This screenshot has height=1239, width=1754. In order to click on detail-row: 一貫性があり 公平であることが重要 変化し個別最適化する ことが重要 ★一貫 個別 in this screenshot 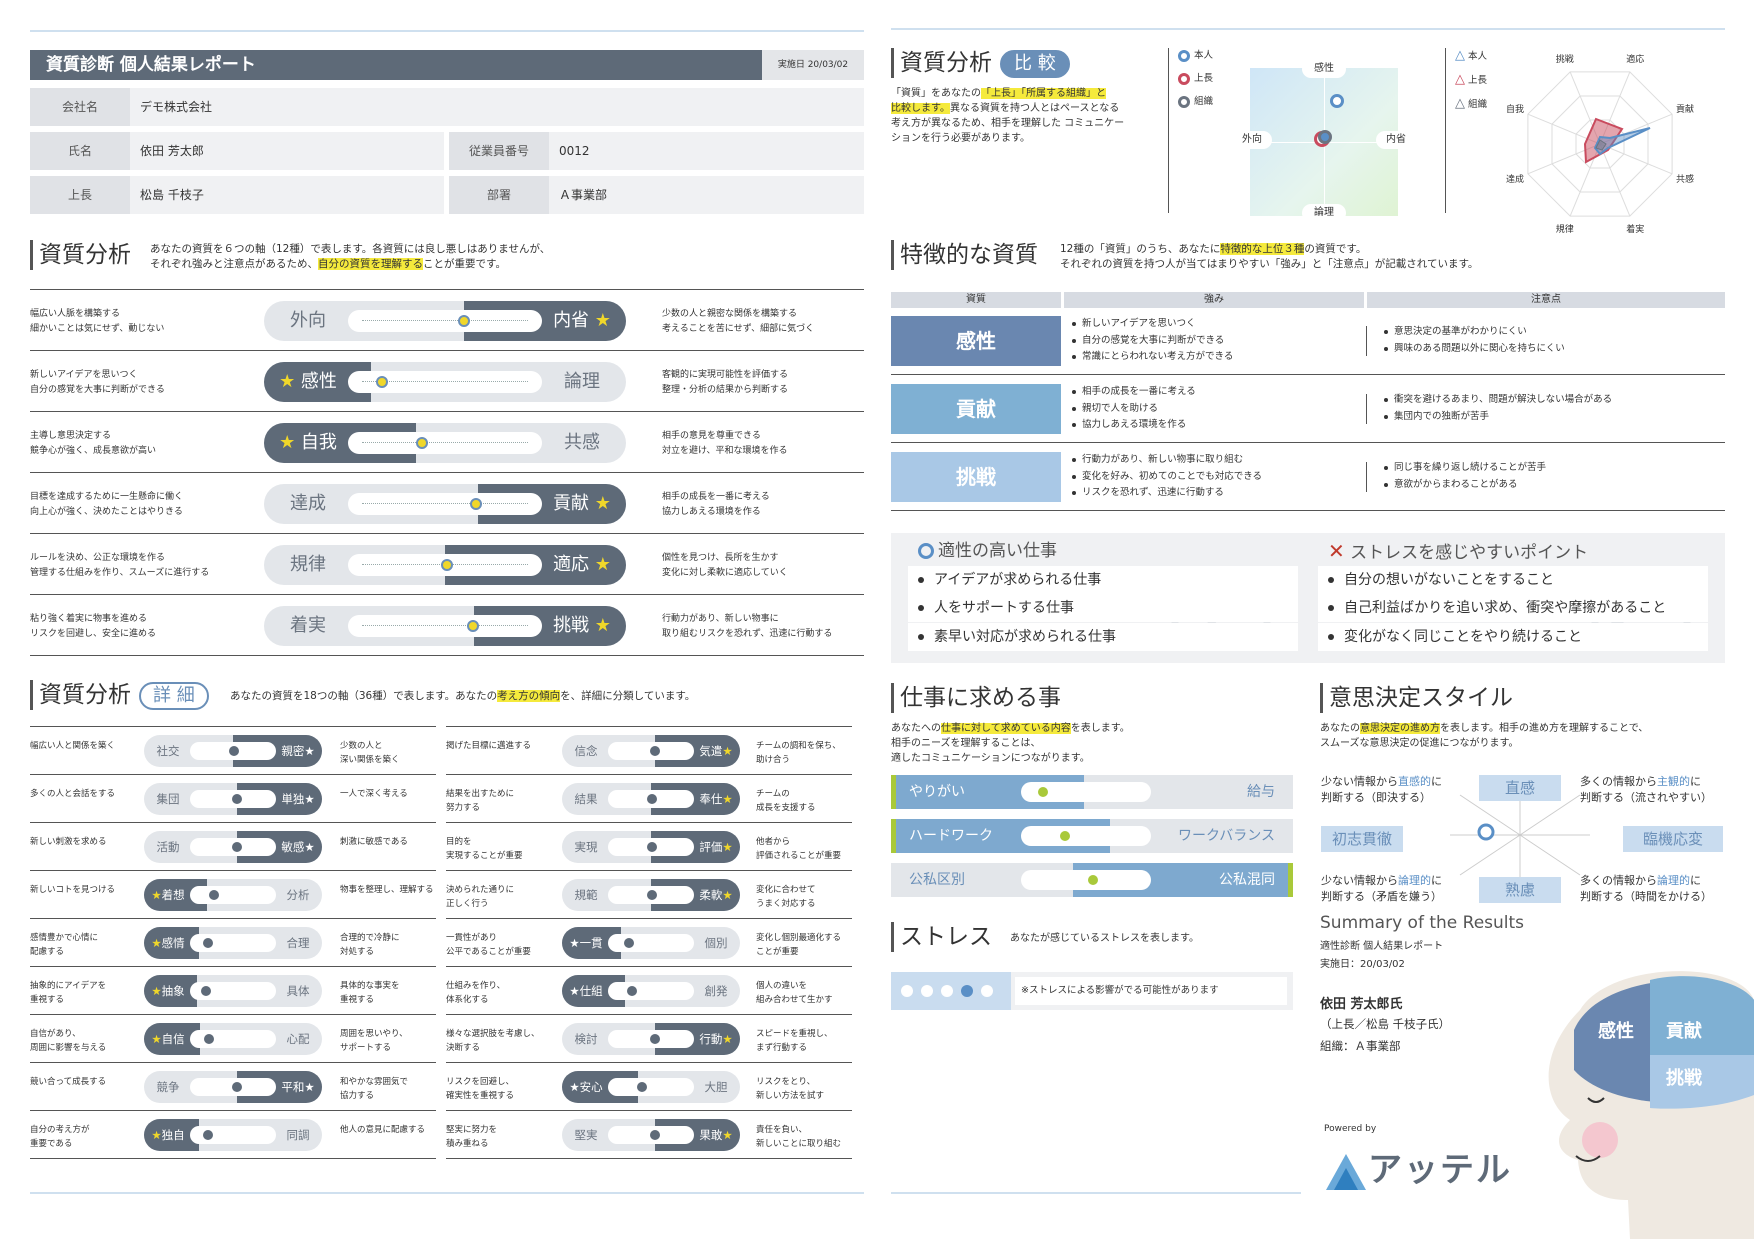, I will do `click(649, 943)`.